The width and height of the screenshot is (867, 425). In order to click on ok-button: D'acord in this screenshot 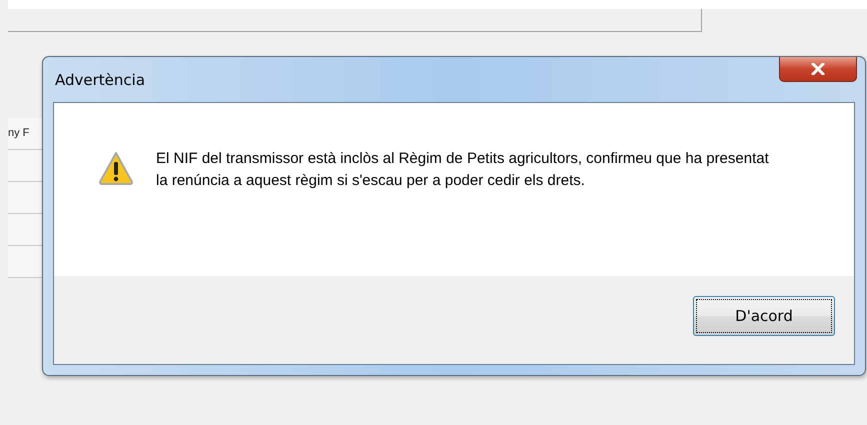, I will do `click(764, 316)`.